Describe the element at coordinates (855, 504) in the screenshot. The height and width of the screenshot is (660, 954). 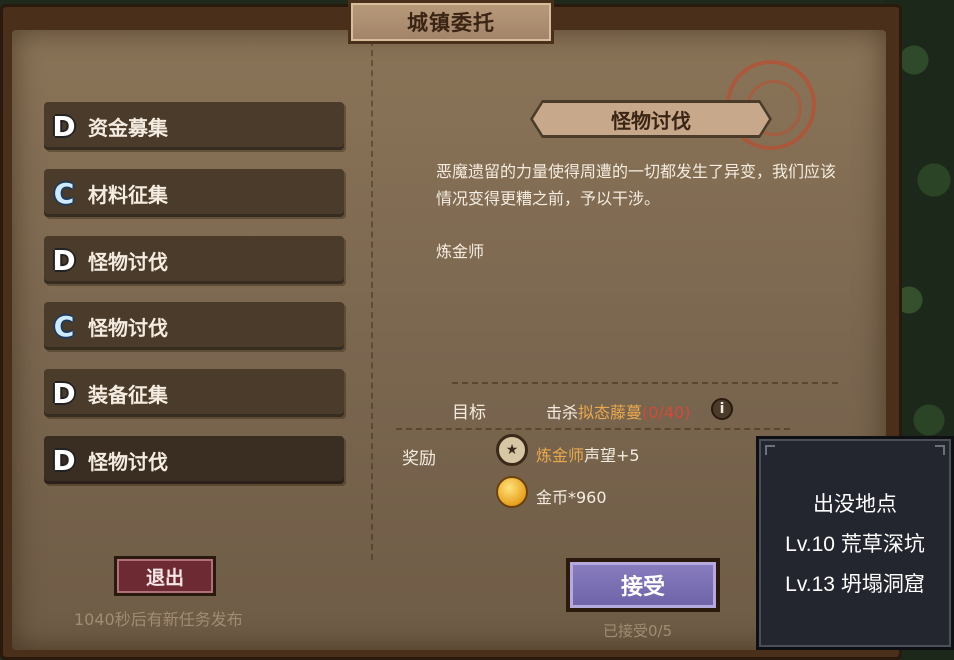
I see `tooltip-title: 出没地点` at that location.